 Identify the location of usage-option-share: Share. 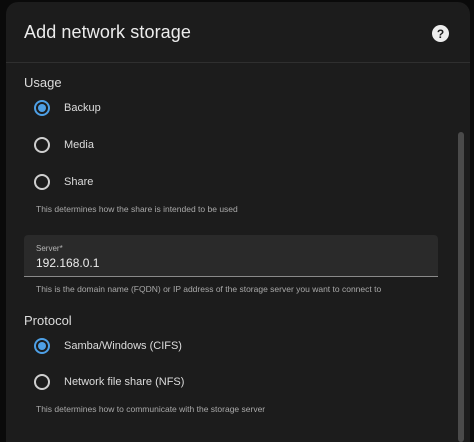
(63, 182).